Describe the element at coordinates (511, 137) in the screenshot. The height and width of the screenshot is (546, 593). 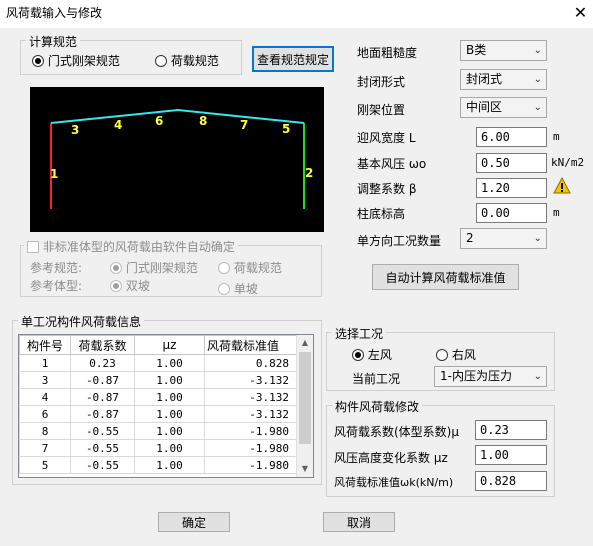
I see `windward-width-input: 6.00` at that location.